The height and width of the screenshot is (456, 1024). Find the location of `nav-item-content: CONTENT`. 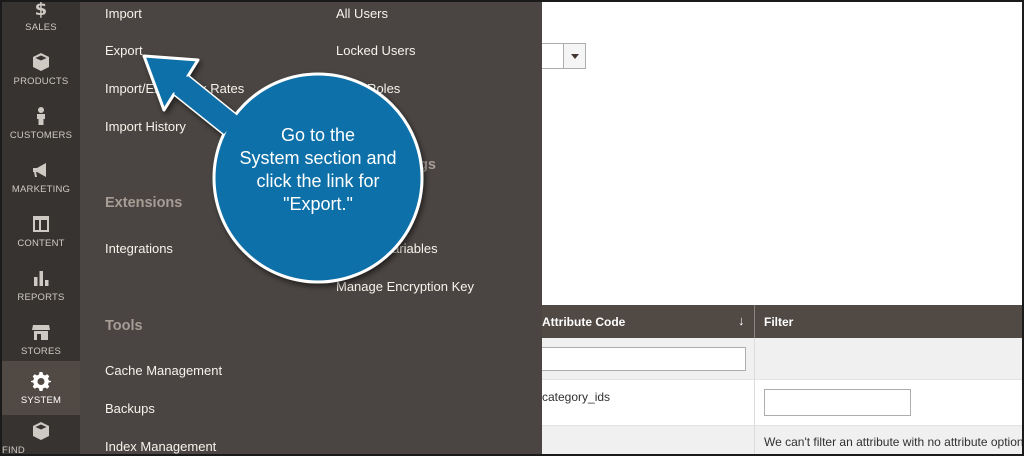

nav-item-content: CONTENT is located at coordinates (41, 231).